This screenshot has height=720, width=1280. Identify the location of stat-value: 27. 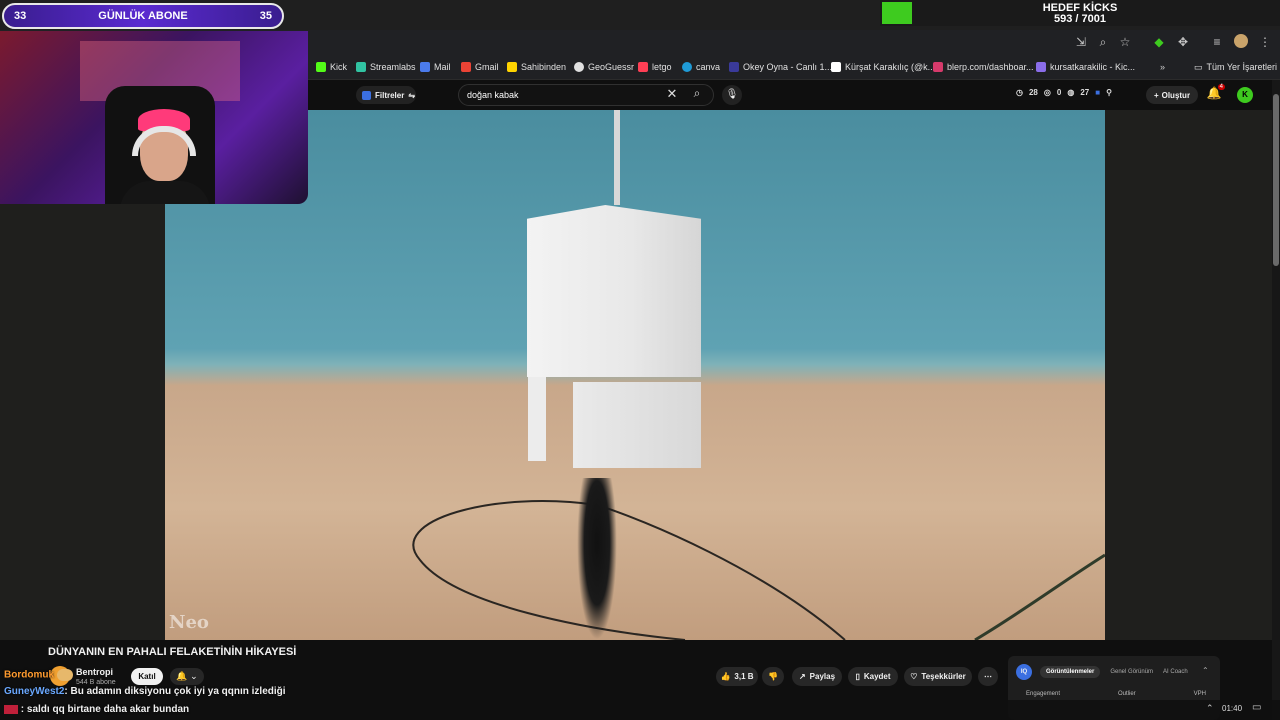
(1085, 92).